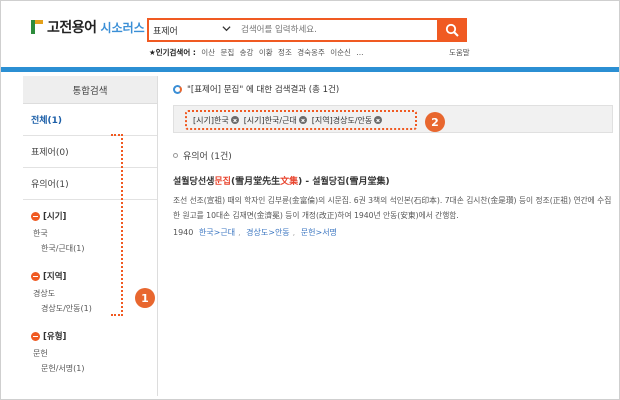 Image resolution: width=620 pixels, height=400 pixels. I want to click on bullet-icon, so click(175, 155).